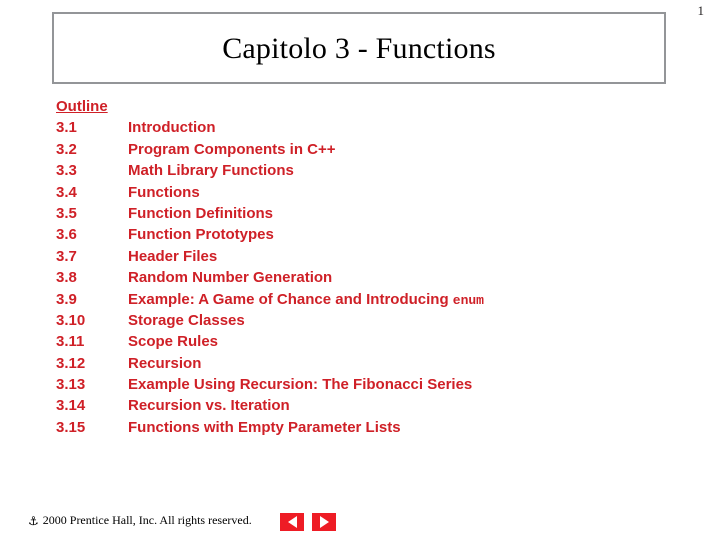 The width and height of the screenshot is (720, 540). What do you see at coordinates (376, 363) in the screenshot?
I see `outline-item: 3.12 Recursion` at bounding box center [376, 363].